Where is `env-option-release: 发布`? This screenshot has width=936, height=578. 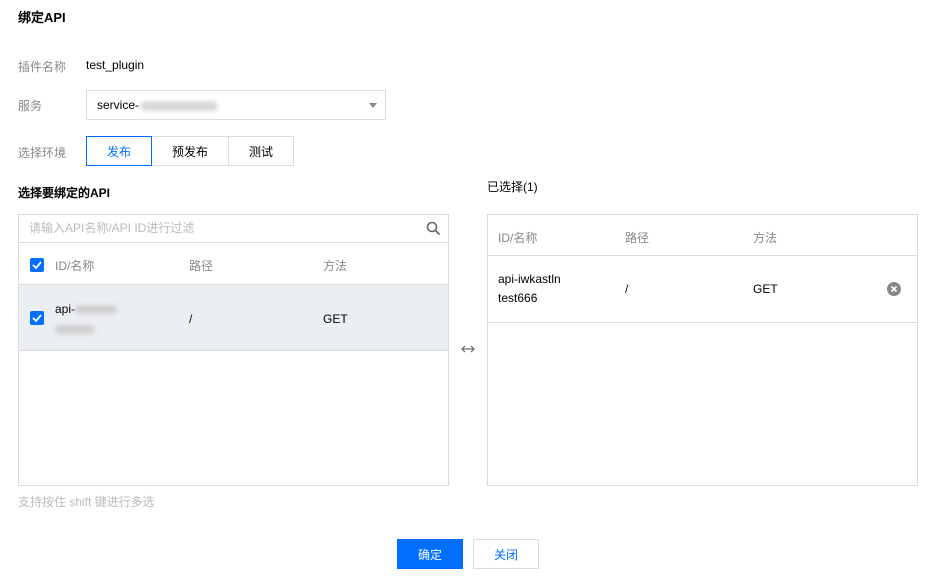 env-option-release: 发布 is located at coordinates (119, 151).